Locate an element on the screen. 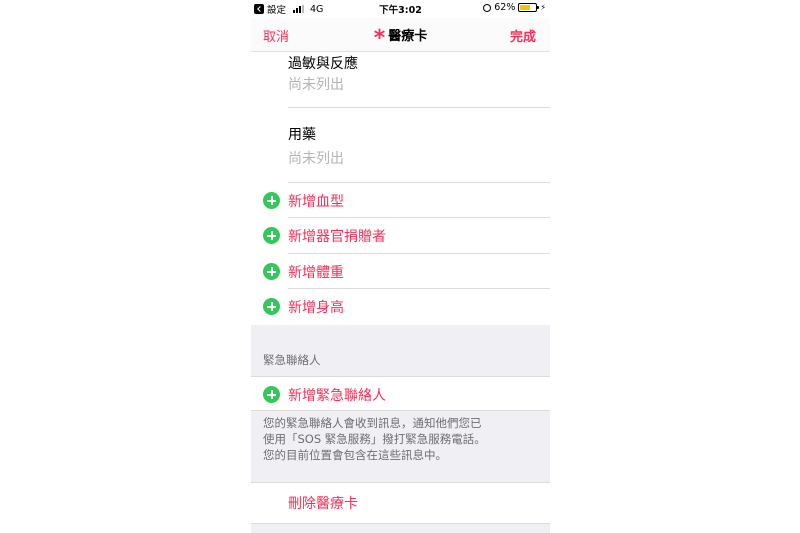 This screenshot has width=800, height=533. emergency-contacts-header: 緊急聯絡人 is located at coordinates (292, 360).